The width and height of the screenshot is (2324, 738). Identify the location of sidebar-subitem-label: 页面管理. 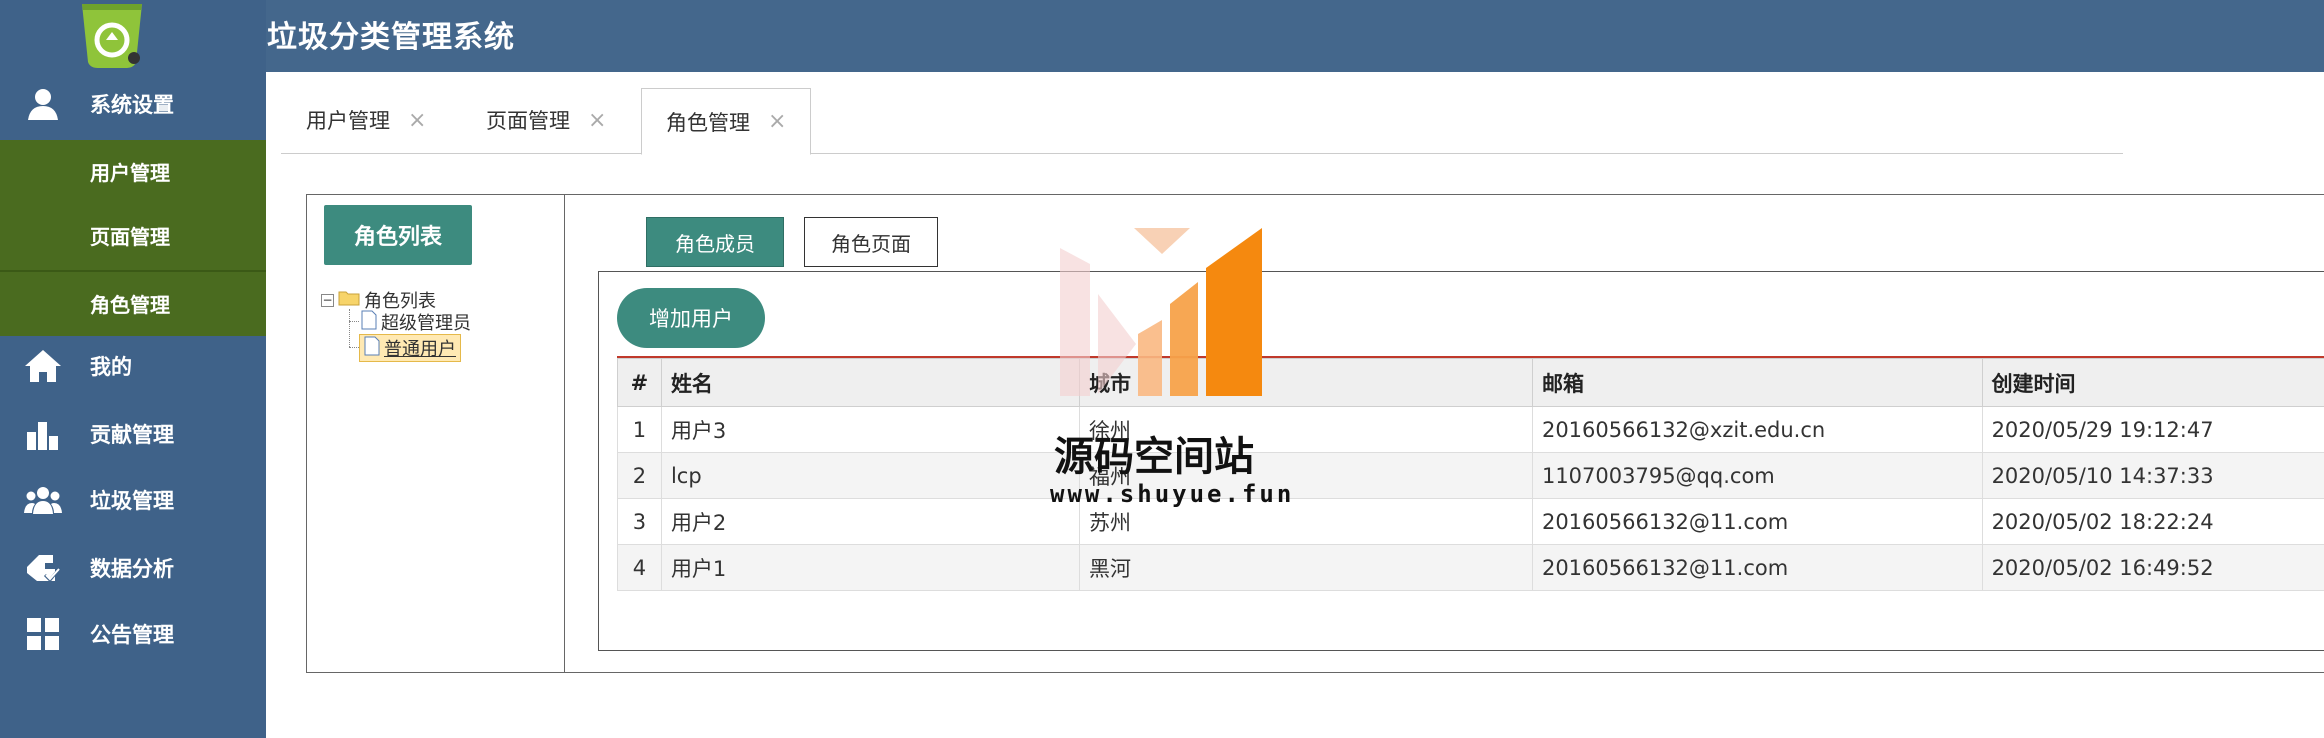
(130, 236).